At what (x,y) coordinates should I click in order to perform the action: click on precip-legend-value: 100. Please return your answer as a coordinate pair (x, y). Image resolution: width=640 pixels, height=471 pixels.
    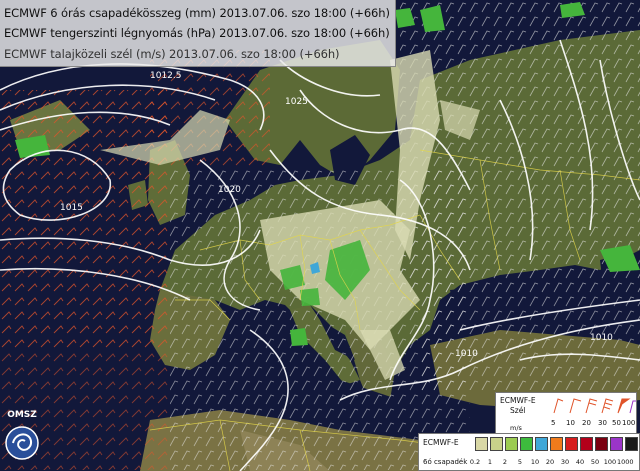
    Looking at the image, I should click on (610, 462).